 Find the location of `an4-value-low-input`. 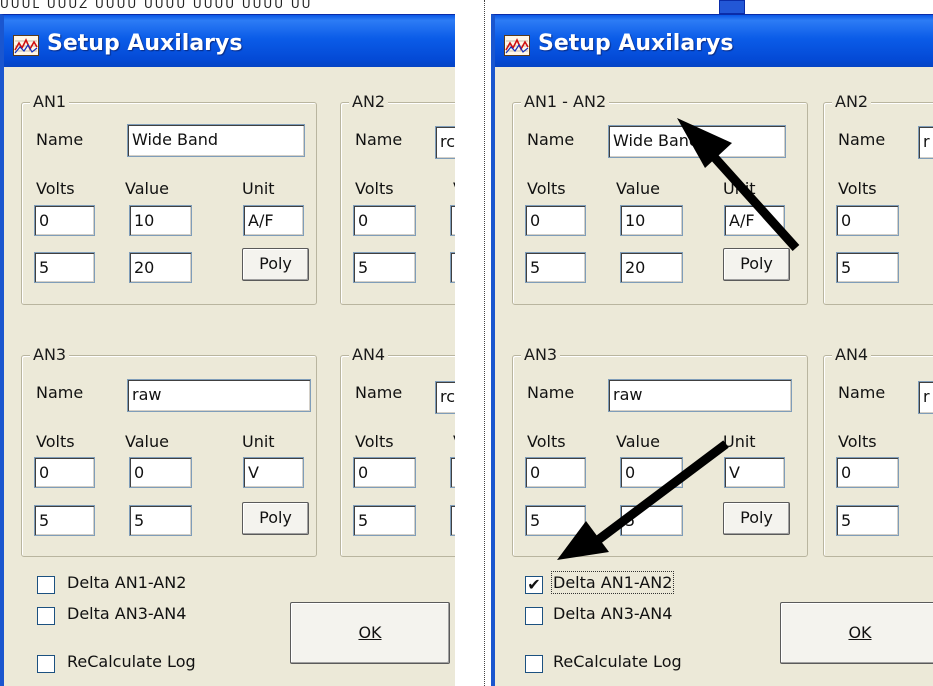

an4-value-low-input is located at coordinates (452, 472).